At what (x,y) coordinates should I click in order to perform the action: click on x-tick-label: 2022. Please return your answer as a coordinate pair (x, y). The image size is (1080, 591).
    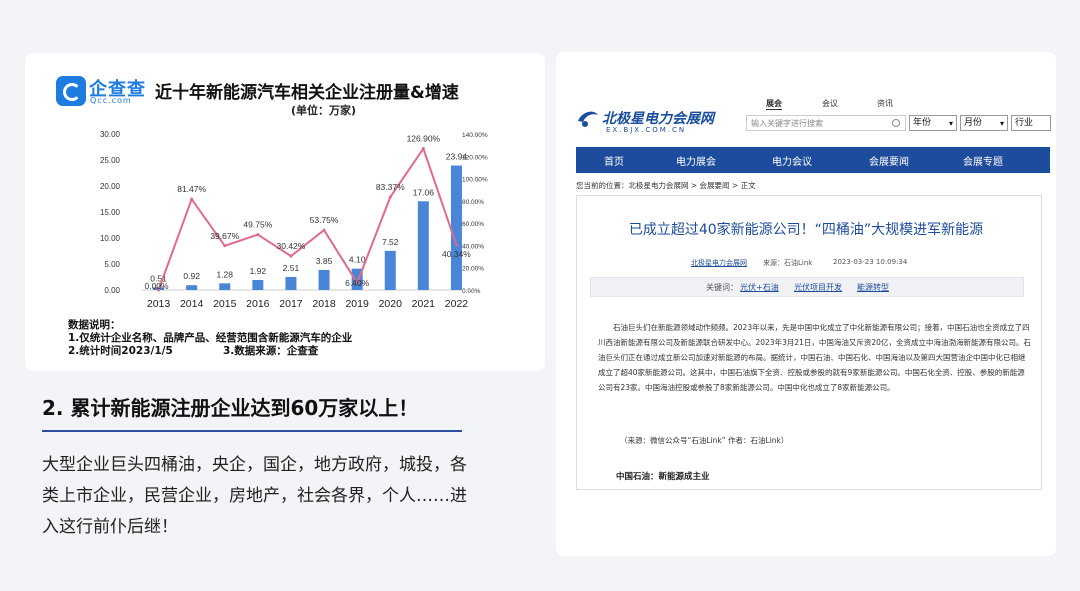
    Looking at the image, I should click on (457, 304).